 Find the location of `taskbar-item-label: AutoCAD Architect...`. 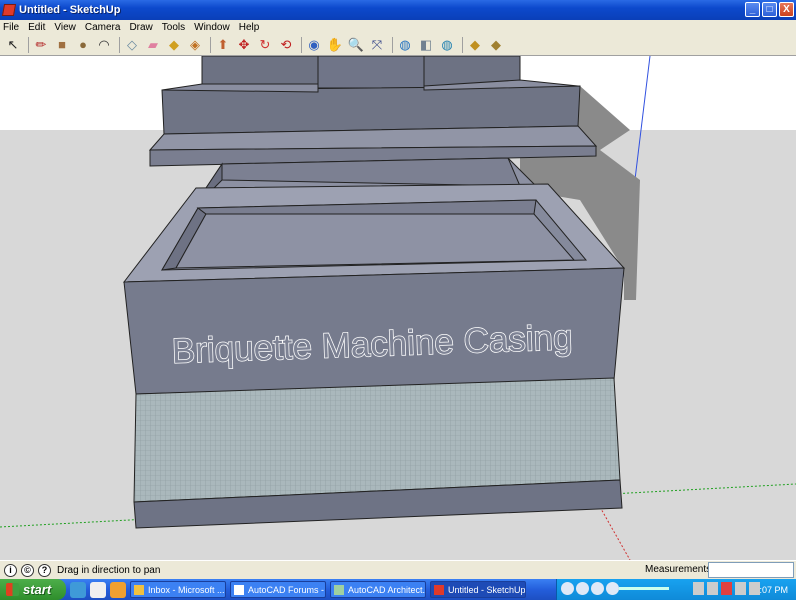

taskbar-item-label: AutoCAD Architect... is located at coordinates (387, 589).